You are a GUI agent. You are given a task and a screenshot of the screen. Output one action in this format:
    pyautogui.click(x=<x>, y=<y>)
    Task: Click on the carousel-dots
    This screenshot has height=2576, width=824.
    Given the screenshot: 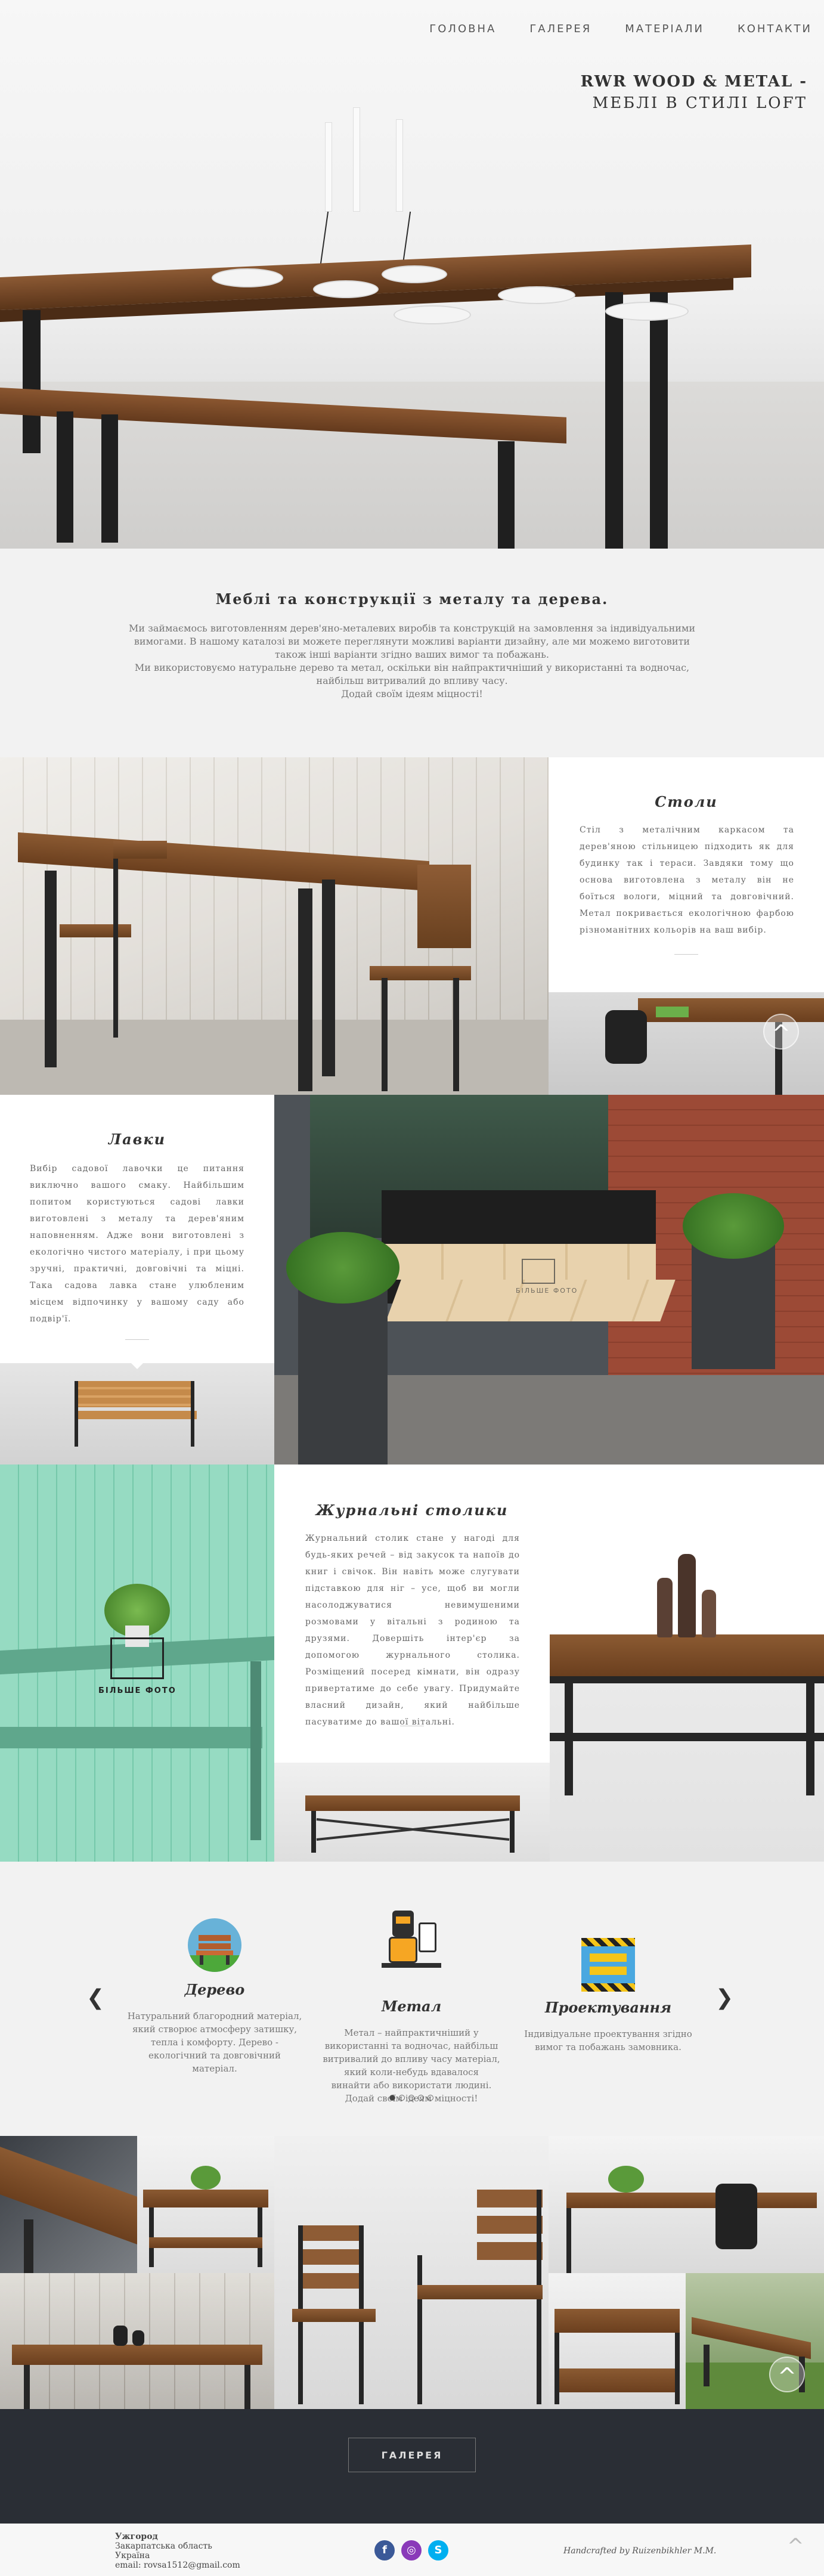 What is the action you would take?
    pyautogui.click(x=411, y=2097)
    